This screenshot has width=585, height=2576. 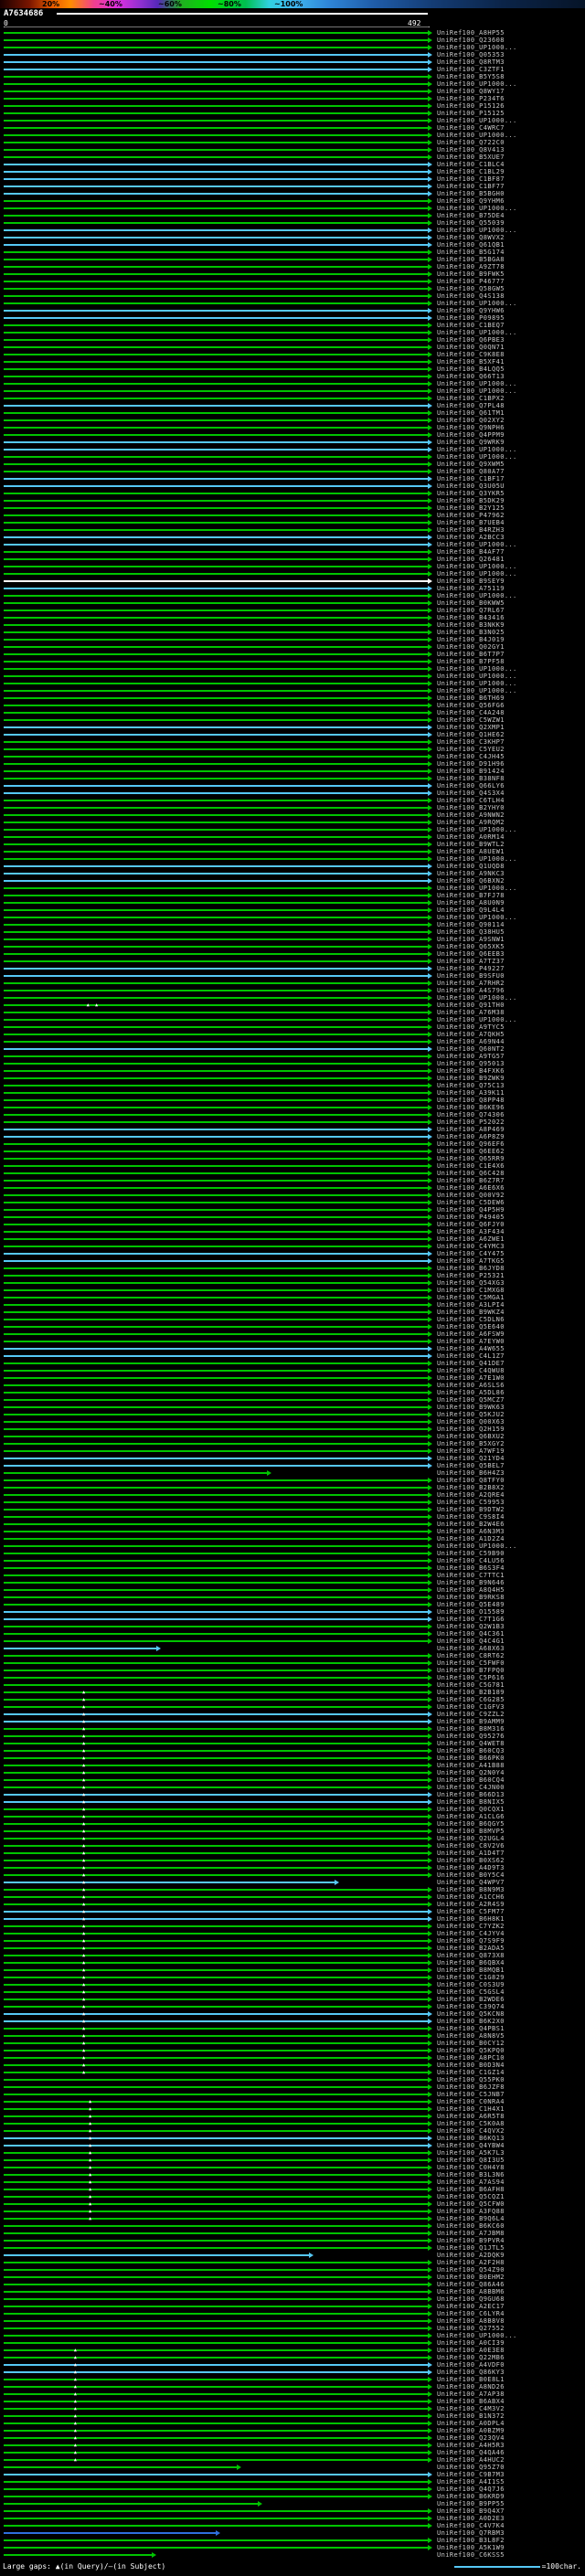 What do you see at coordinates (471, 2043) in the screenshot?
I see `hit-label: UniRef100_B0CY12` at bounding box center [471, 2043].